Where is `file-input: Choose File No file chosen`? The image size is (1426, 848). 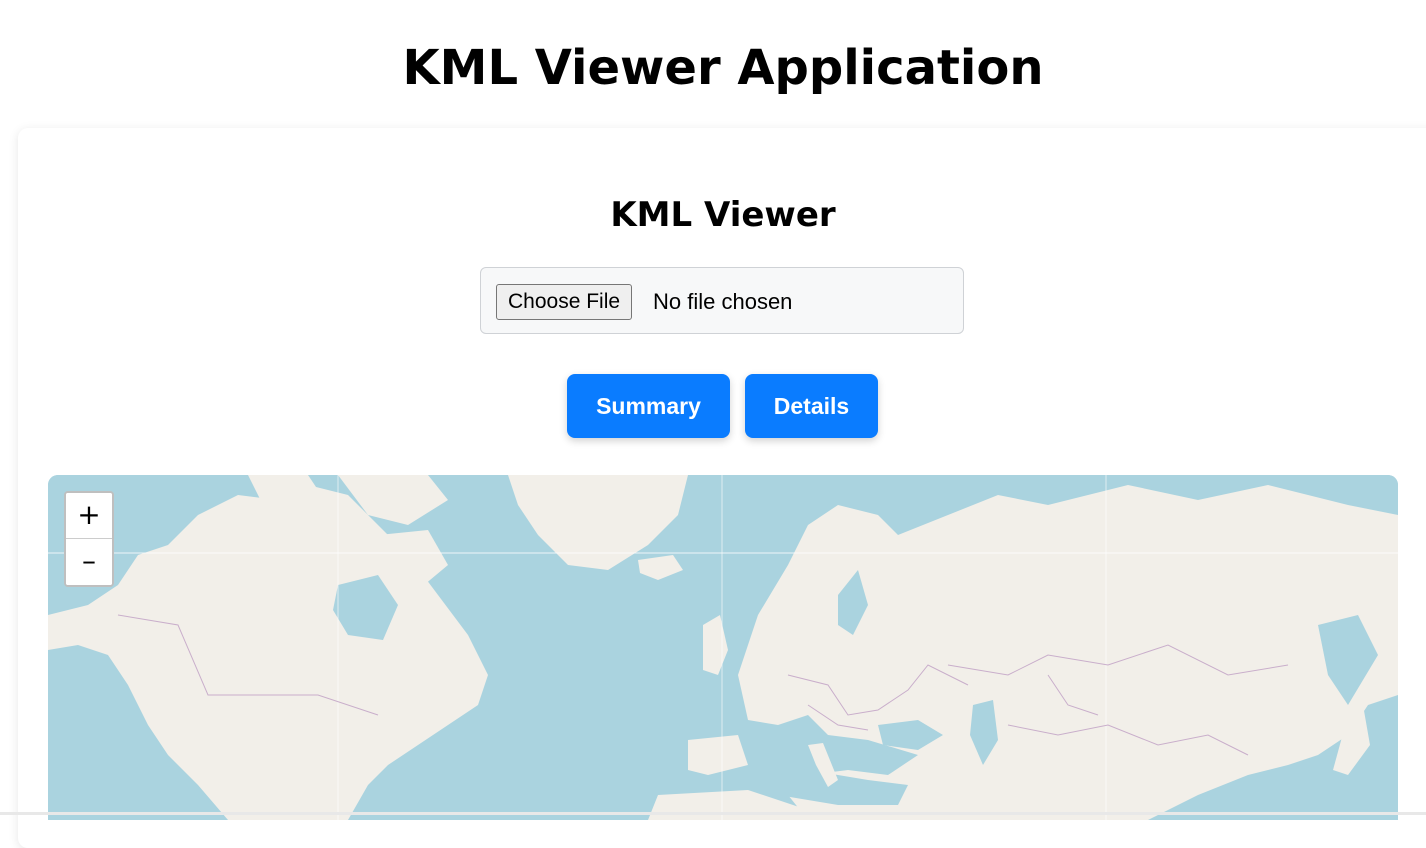 file-input: Choose File No file chosen is located at coordinates (722, 300).